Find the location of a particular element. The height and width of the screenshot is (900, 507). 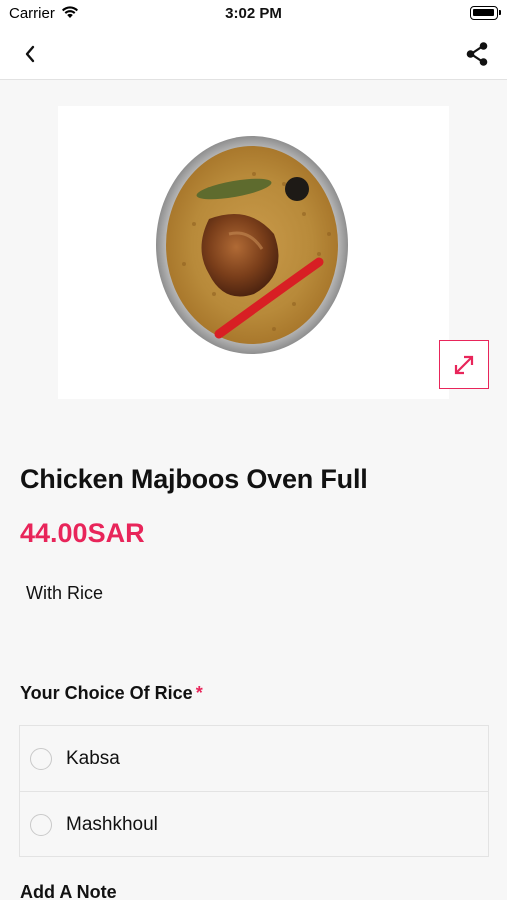

rice-options-group: Kabsa Mashkhoul is located at coordinates (254, 791).